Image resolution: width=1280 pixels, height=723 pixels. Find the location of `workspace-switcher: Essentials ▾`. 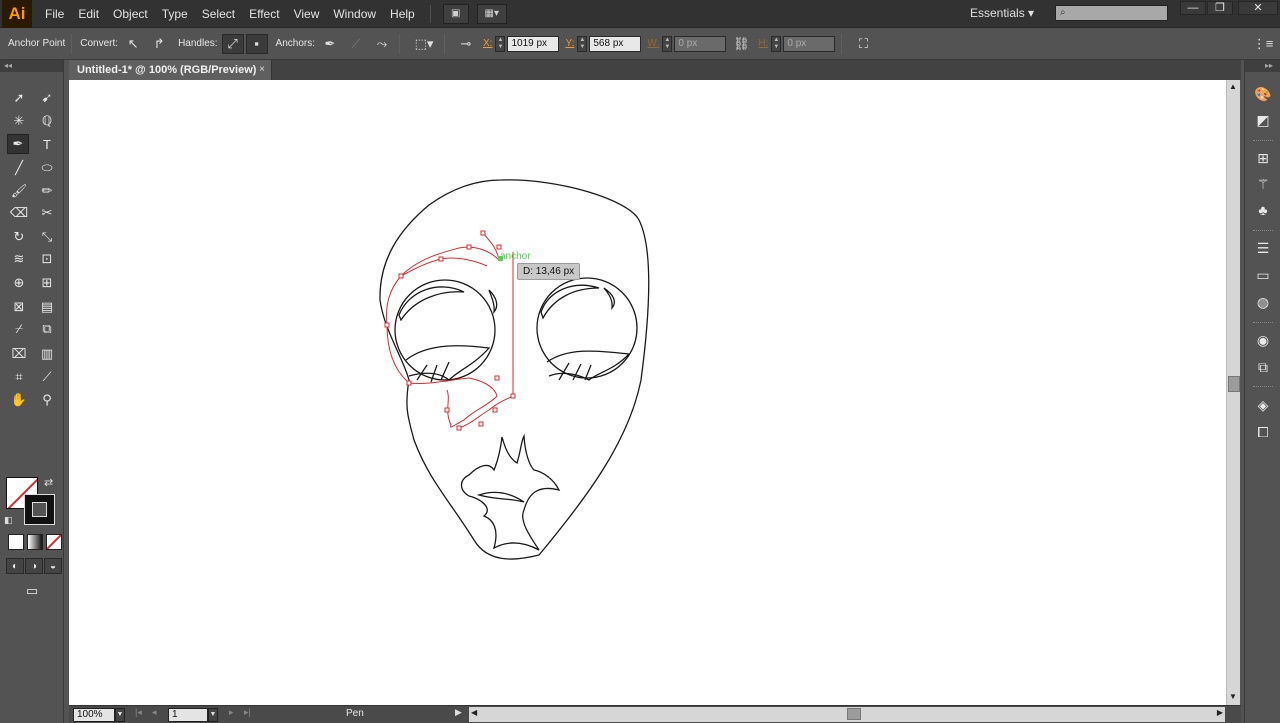

workspace-switcher: Essentials ▾ is located at coordinates (1002, 14).